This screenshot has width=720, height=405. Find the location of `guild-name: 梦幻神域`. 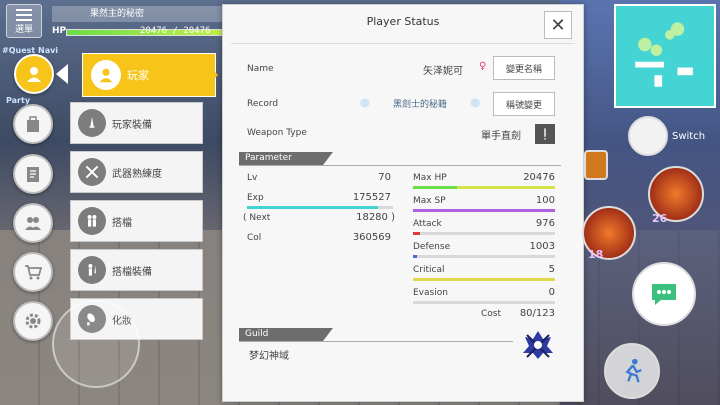

guild-name: 梦幻神域 is located at coordinates (269, 356).